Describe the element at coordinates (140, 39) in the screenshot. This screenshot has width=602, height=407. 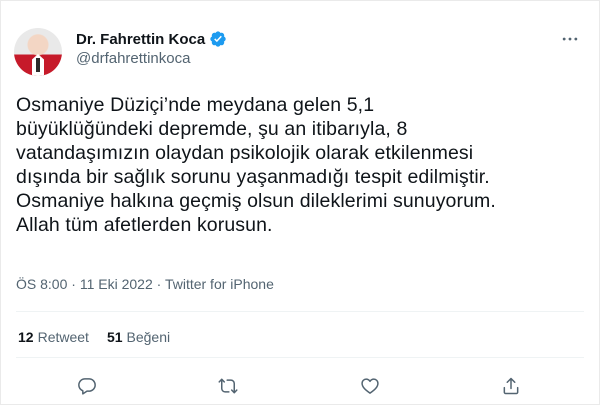
I see `author-name: Dr. Fahrettin Koca` at that location.